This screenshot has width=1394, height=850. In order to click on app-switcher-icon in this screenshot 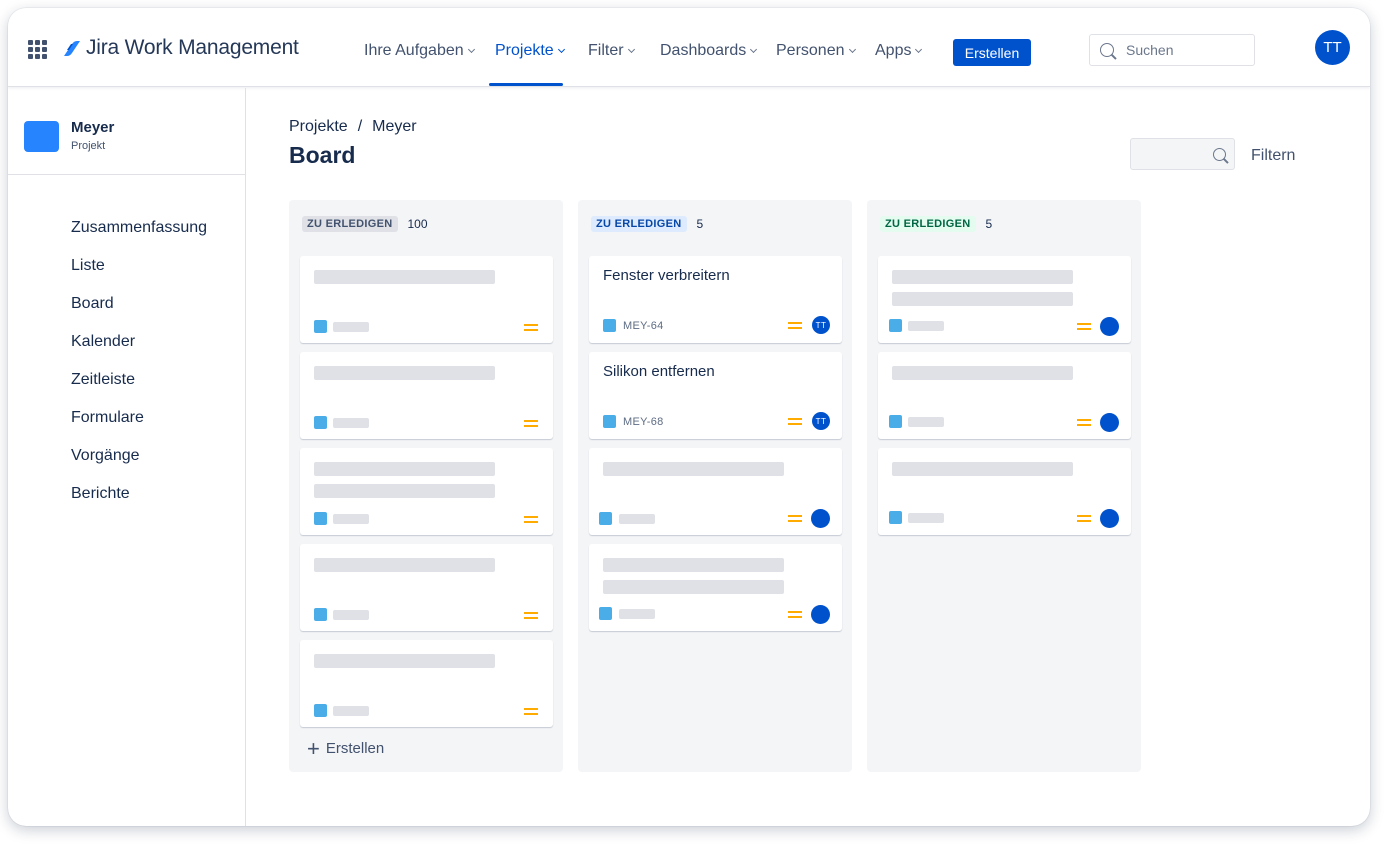, I will do `click(37, 49)`.